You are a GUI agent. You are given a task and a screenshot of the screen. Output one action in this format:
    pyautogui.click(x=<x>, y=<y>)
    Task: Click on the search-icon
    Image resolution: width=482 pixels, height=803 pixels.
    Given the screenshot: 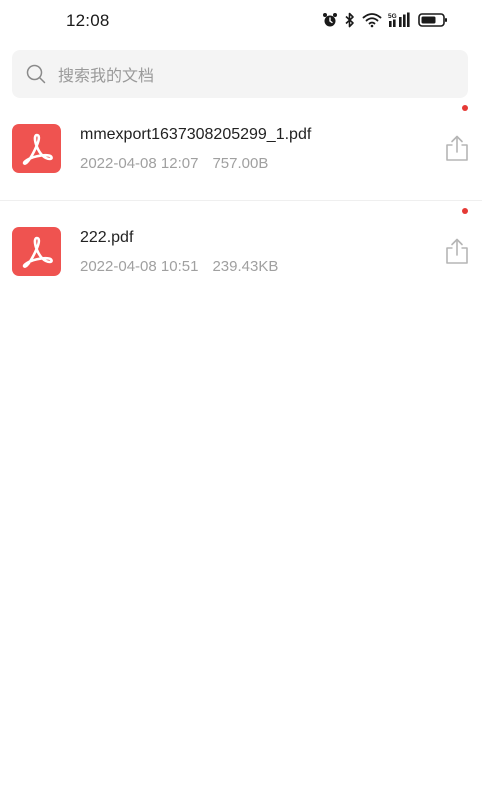 What is the action you would take?
    pyautogui.click(x=36, y=74)
    